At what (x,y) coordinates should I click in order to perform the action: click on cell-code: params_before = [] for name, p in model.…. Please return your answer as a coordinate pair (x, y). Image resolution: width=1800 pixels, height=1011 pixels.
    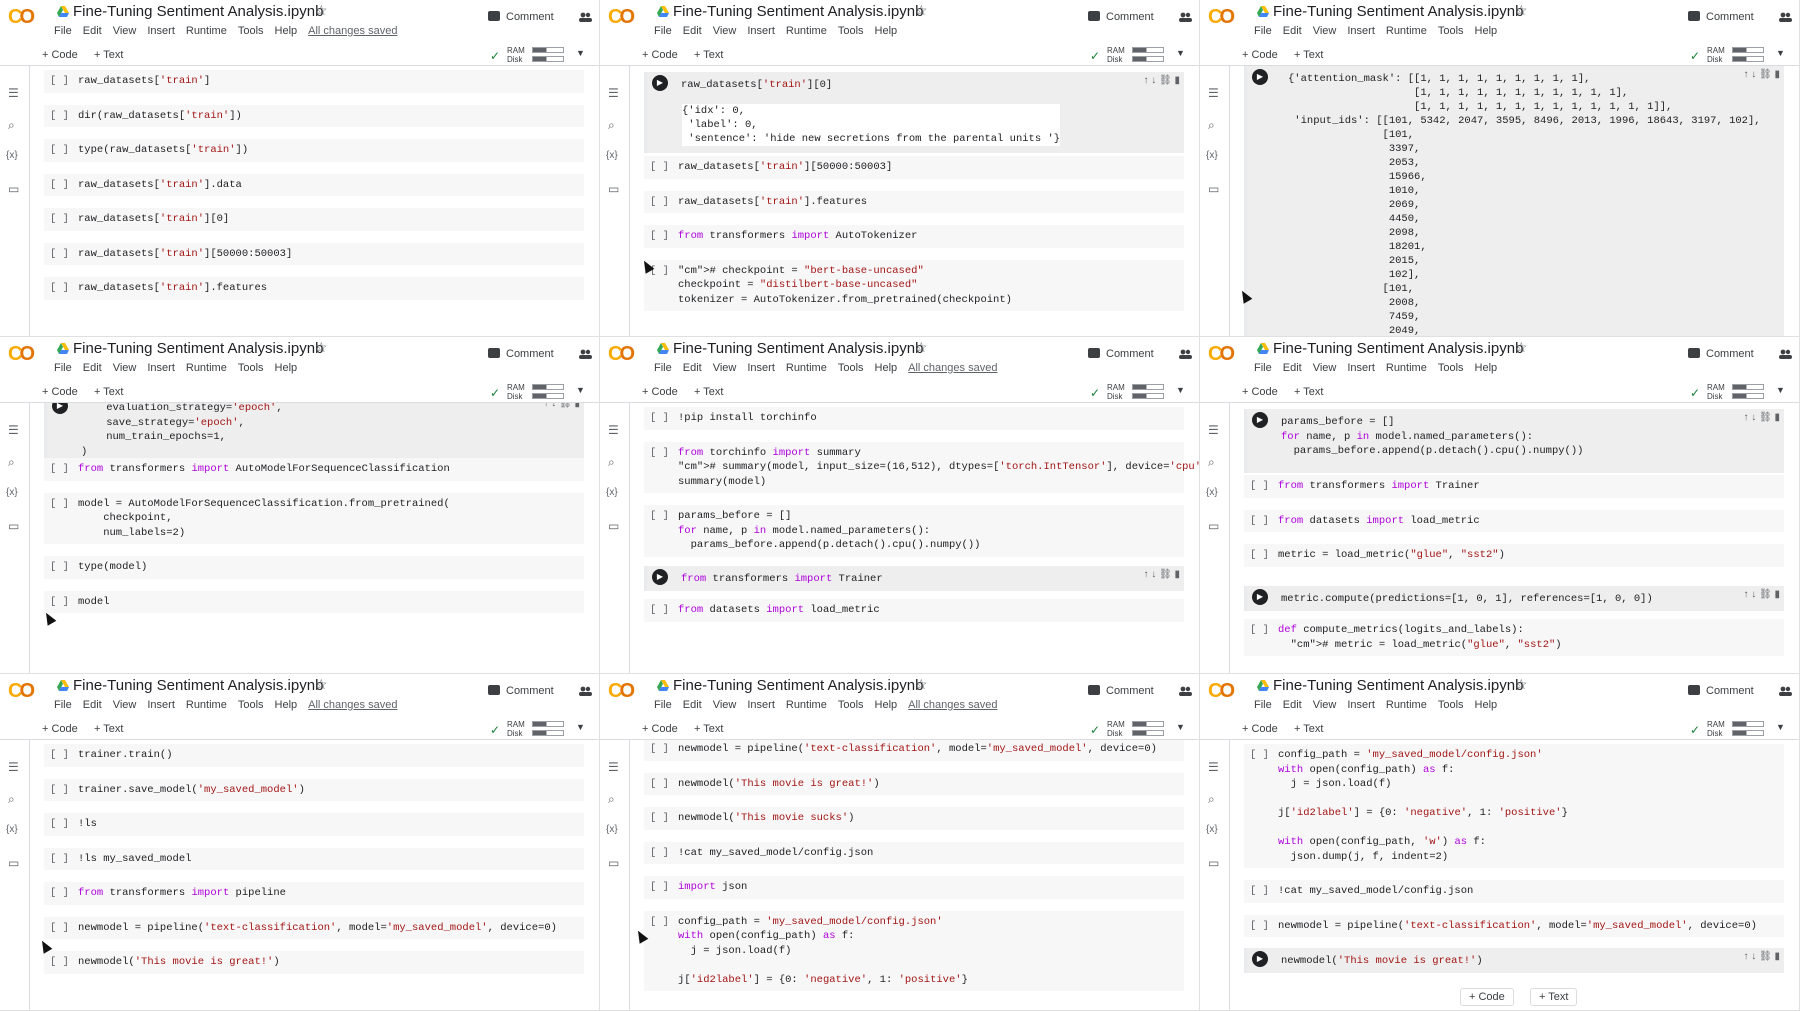
    Looking at the image, I should click on (829, 531).